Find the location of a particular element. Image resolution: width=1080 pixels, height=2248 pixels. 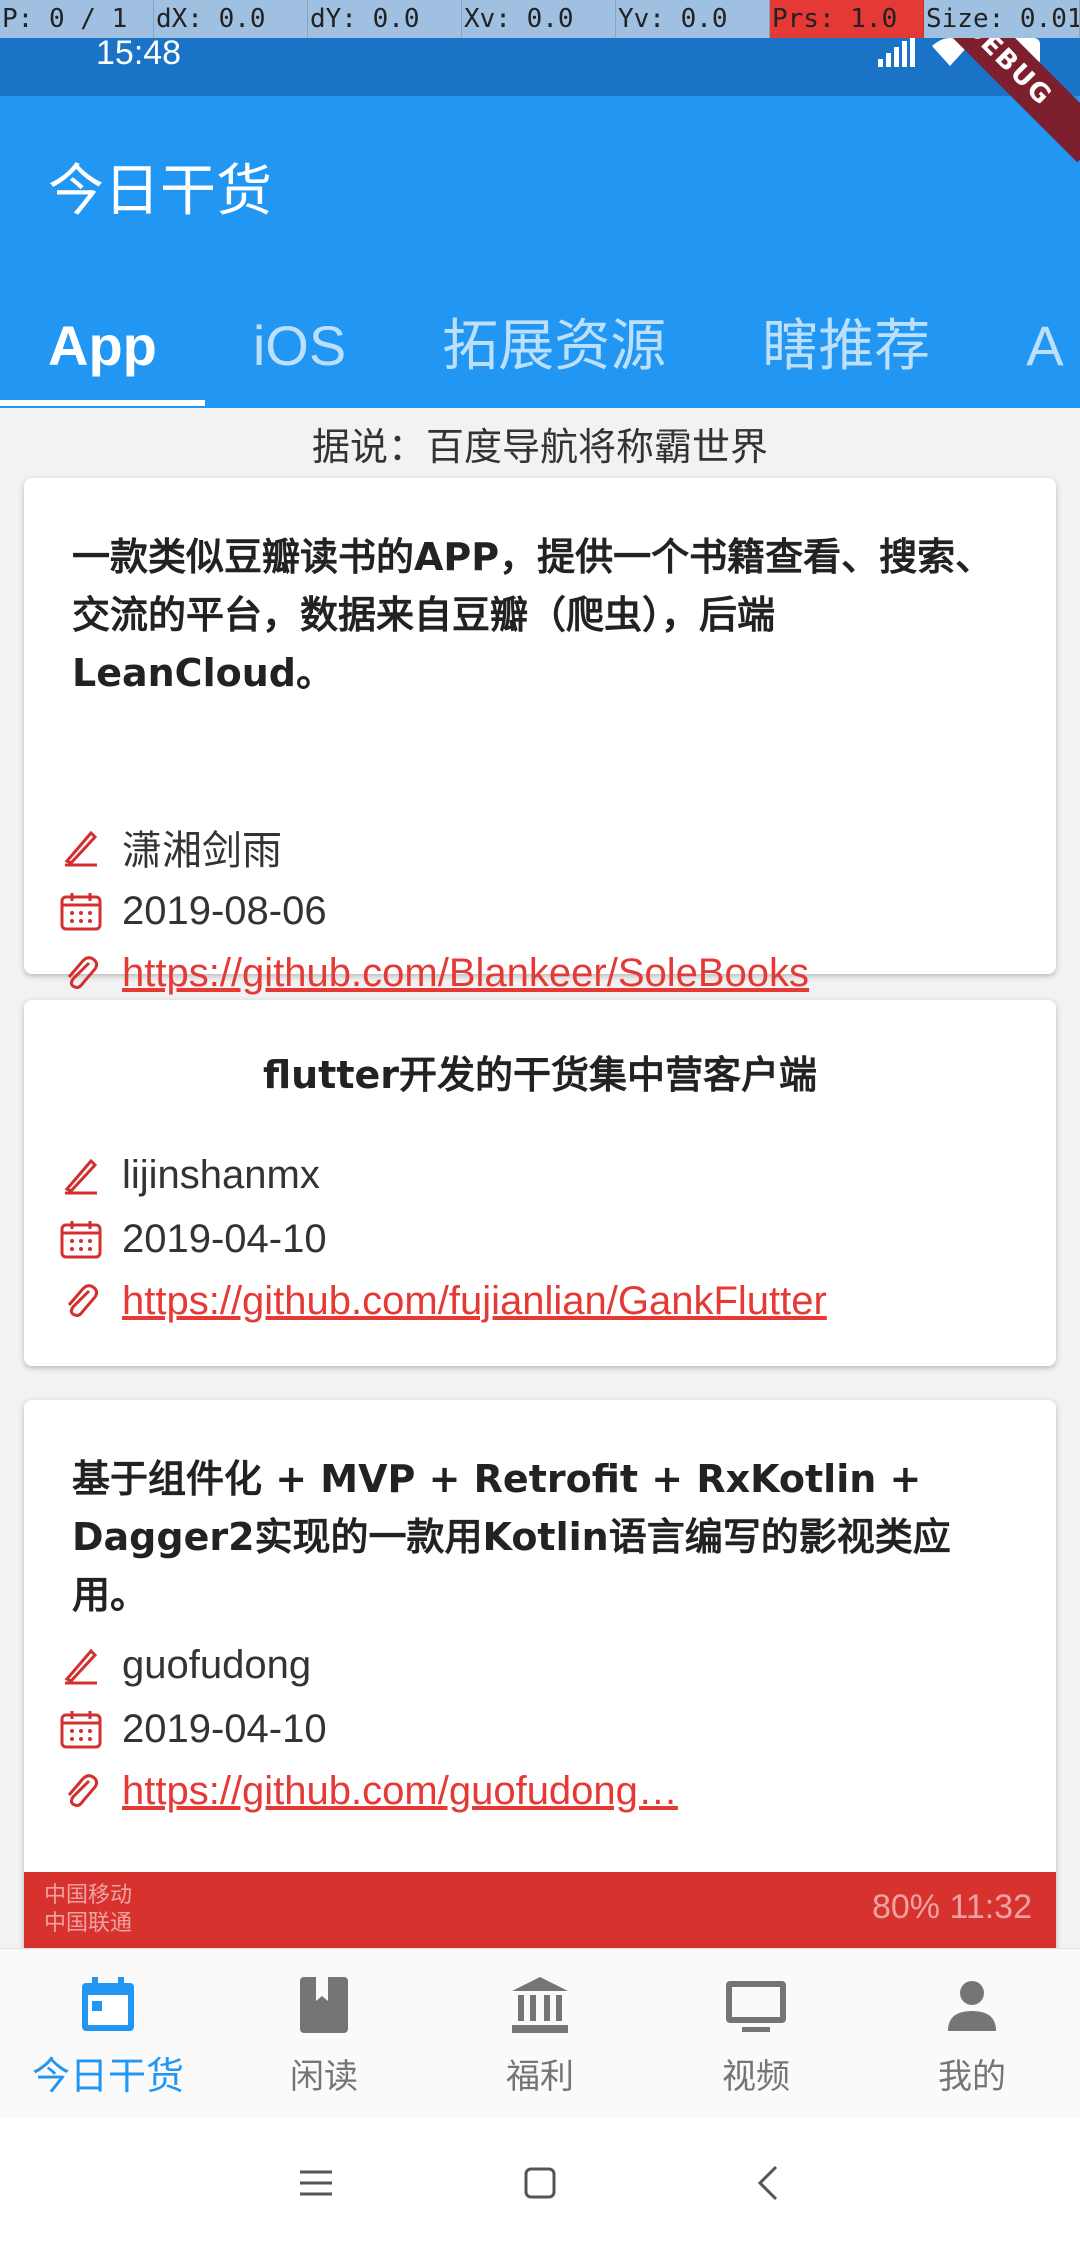

bottom-navigation: 今日干货 闲读 福利 视频 我的 is located at coordinates (540, 2033).